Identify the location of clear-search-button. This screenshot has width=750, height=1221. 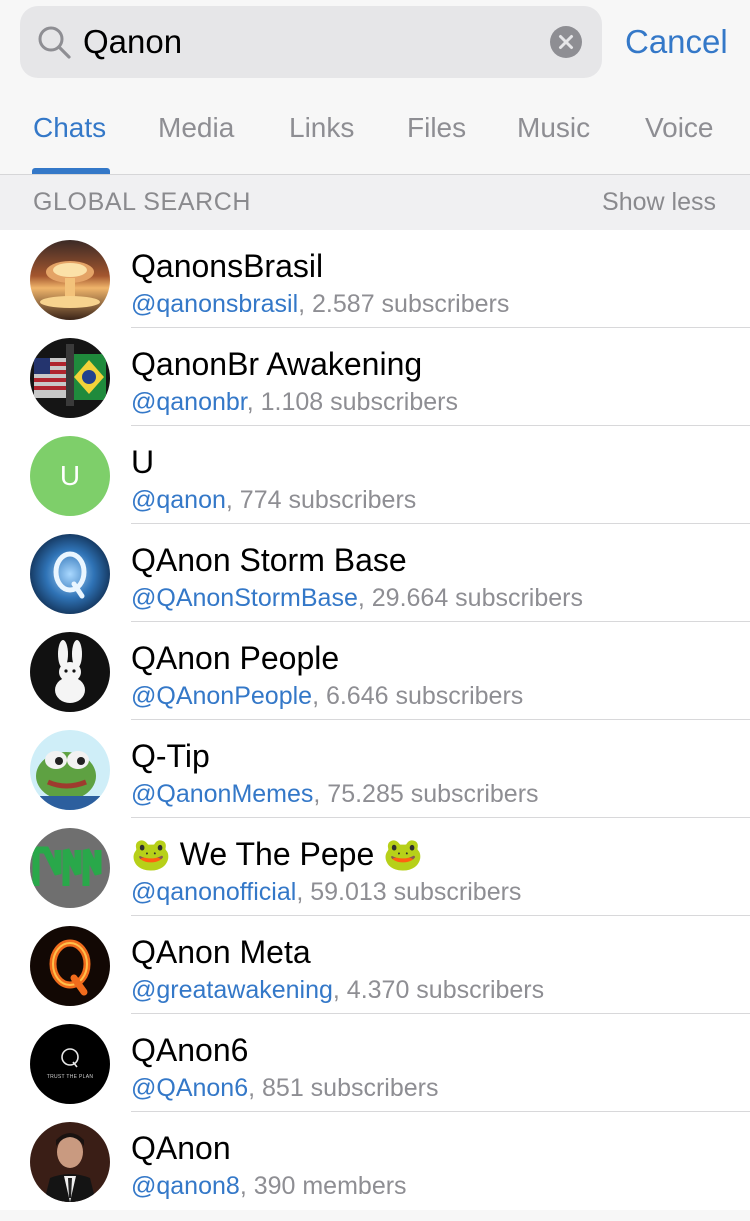
(566, 42).